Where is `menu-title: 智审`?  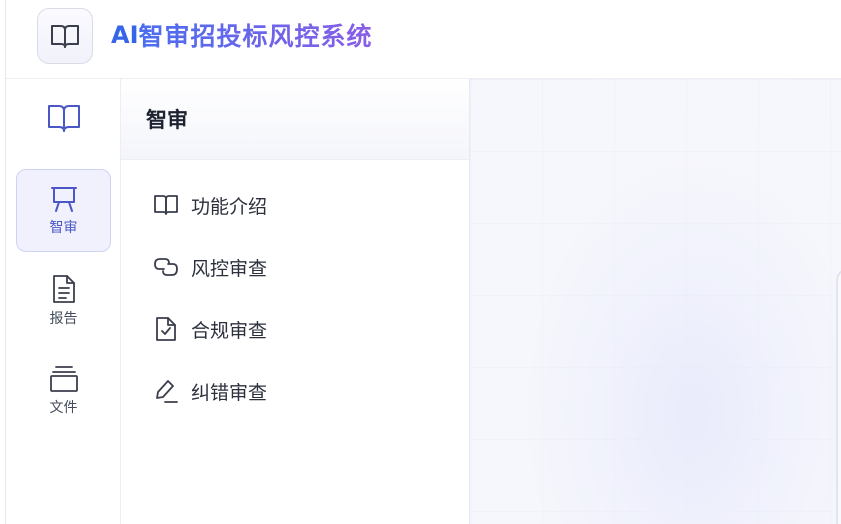
menu-title: 智审 is located at coordinates (295, 119).